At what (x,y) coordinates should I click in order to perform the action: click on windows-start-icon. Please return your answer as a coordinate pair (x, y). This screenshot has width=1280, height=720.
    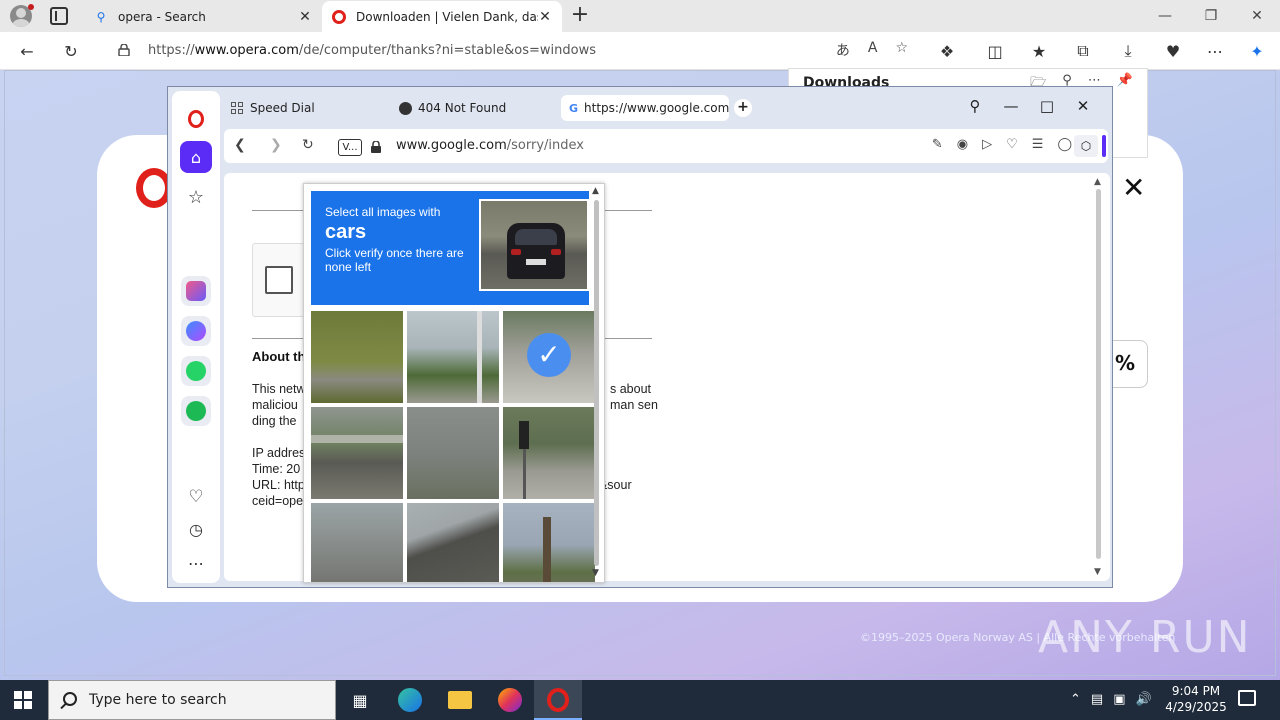
    Looking at the image, I should click on (23, 700).